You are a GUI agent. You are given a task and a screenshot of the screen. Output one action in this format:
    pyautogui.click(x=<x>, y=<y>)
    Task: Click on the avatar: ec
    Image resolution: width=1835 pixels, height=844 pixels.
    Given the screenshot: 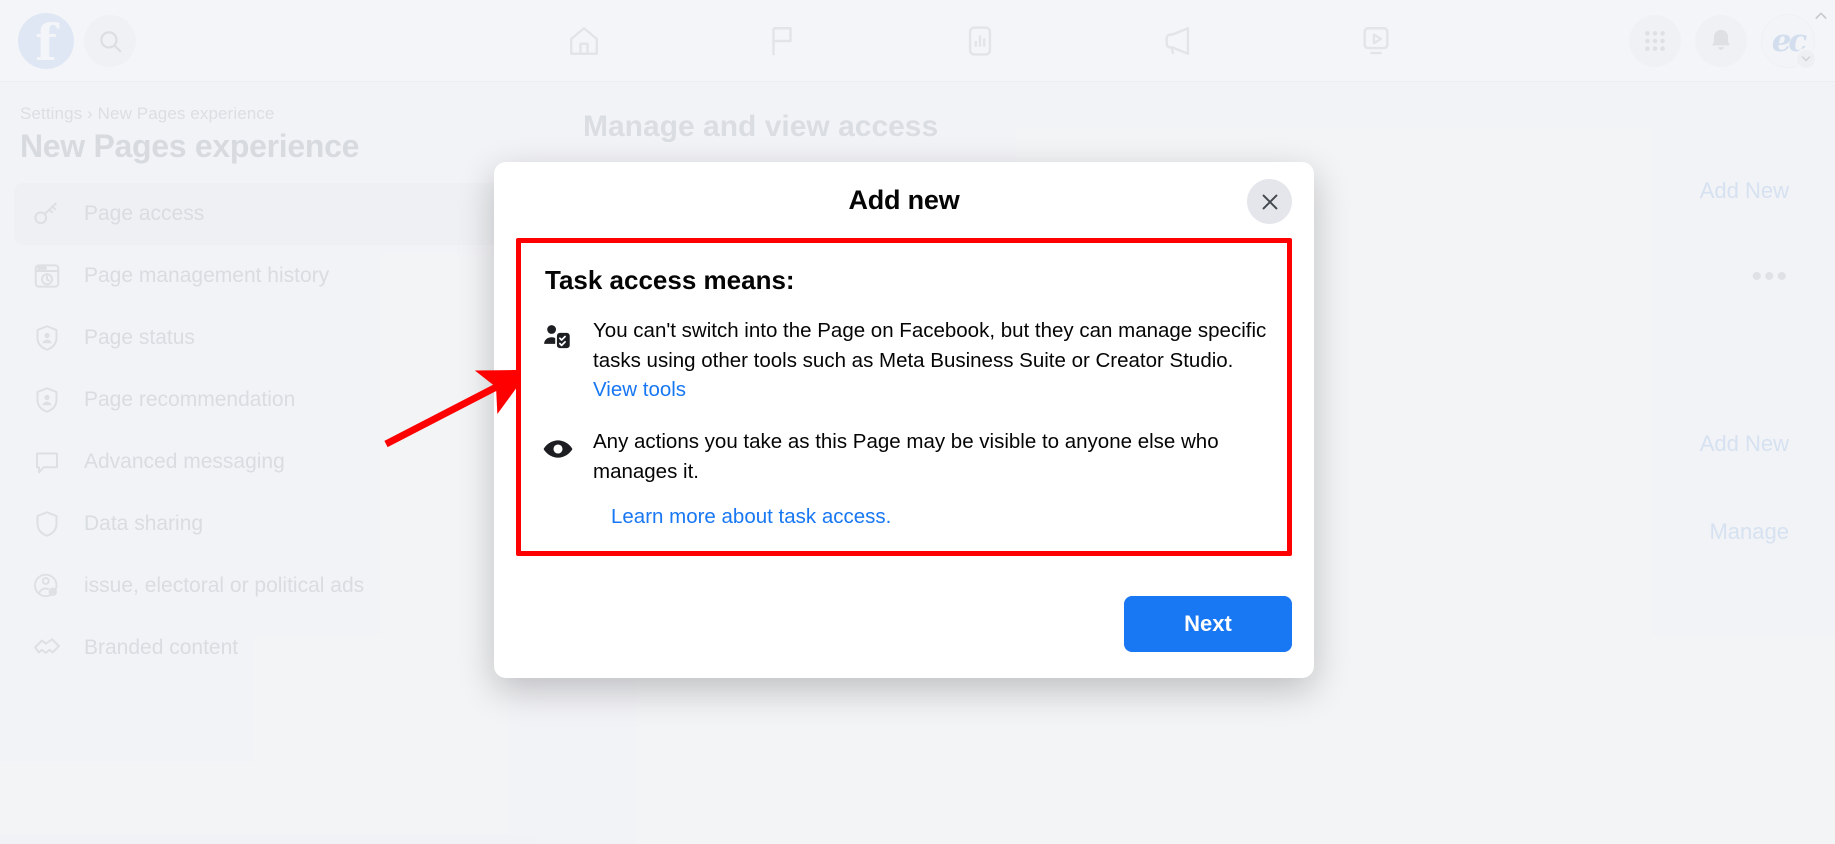 What is the action you would take?
    pyautogui.click(x=1789, y=41)
    